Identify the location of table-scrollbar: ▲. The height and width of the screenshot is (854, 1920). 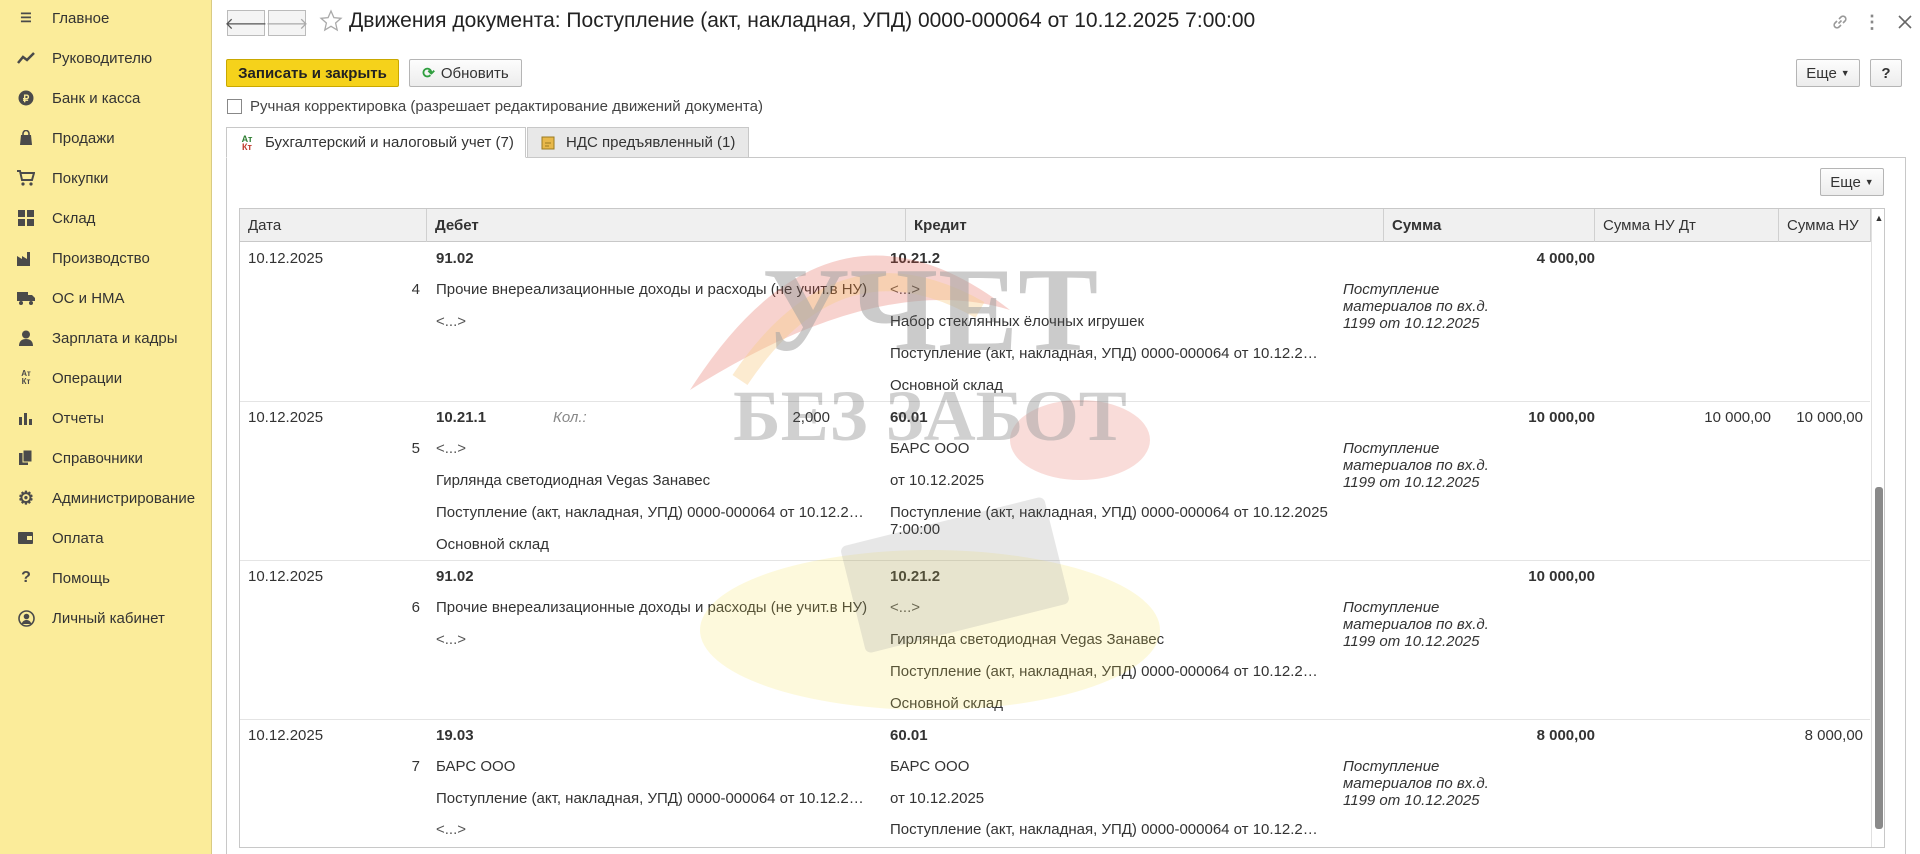
(1877, 528).